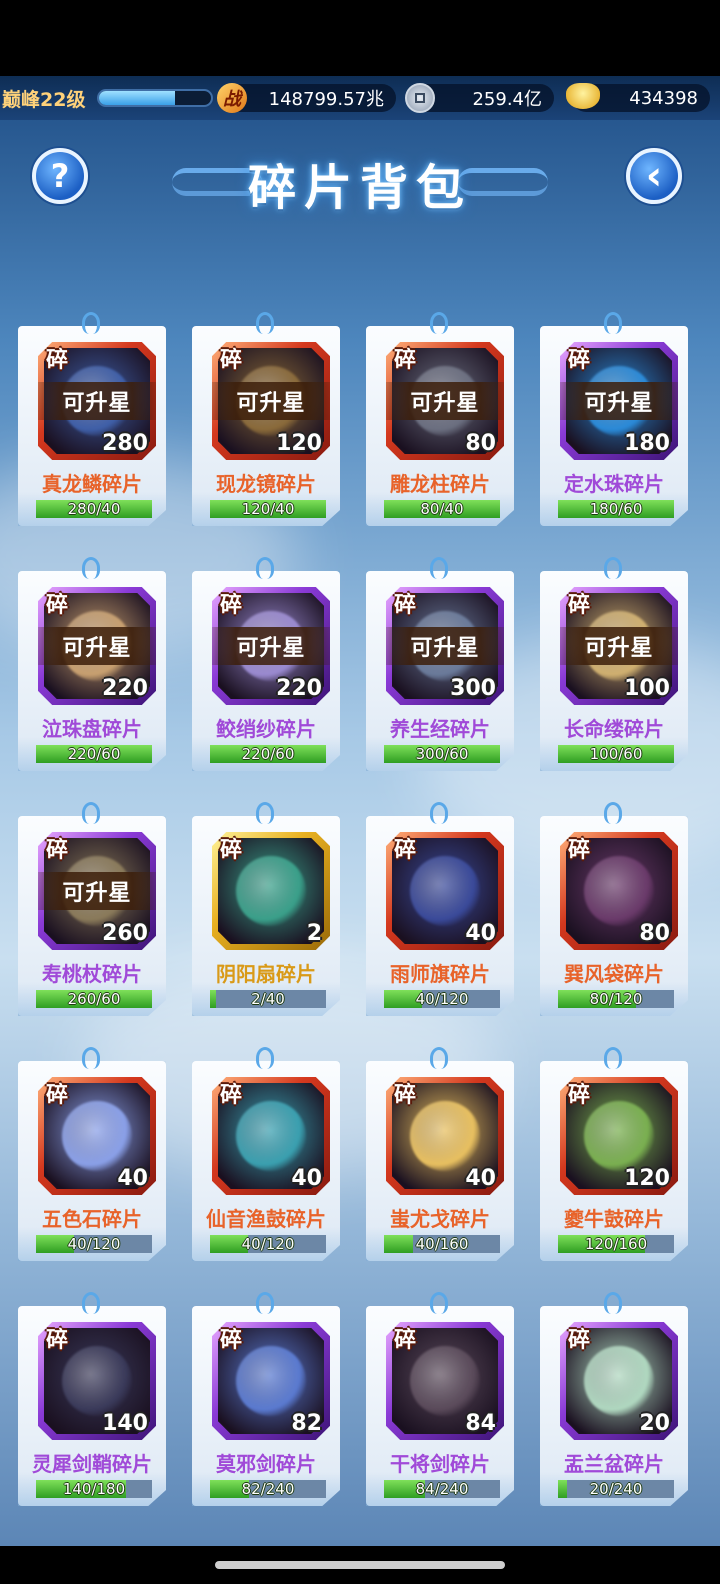 This screenshot has height=1584, width=720. Describe the element at coordinates (445, 401) in the screenshot. I see `item-frame: 碎 可升星 80` at that location.